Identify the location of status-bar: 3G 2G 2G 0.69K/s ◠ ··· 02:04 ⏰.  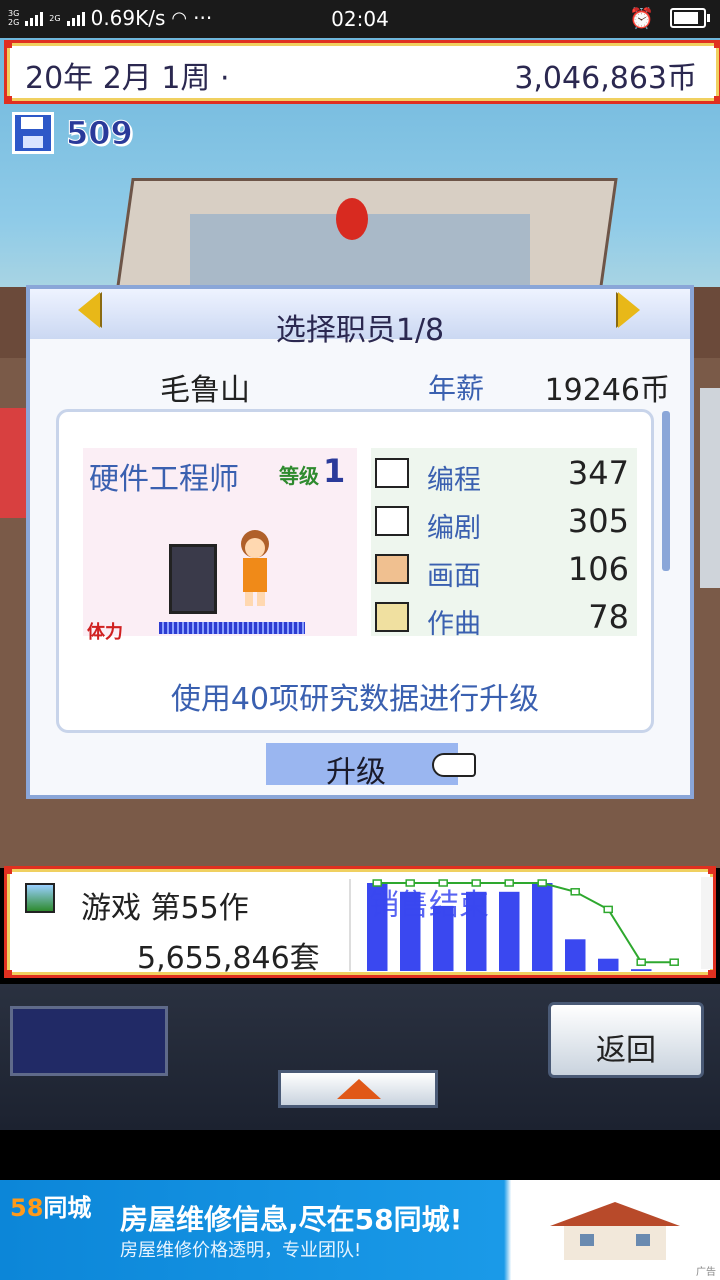
(360, 19).